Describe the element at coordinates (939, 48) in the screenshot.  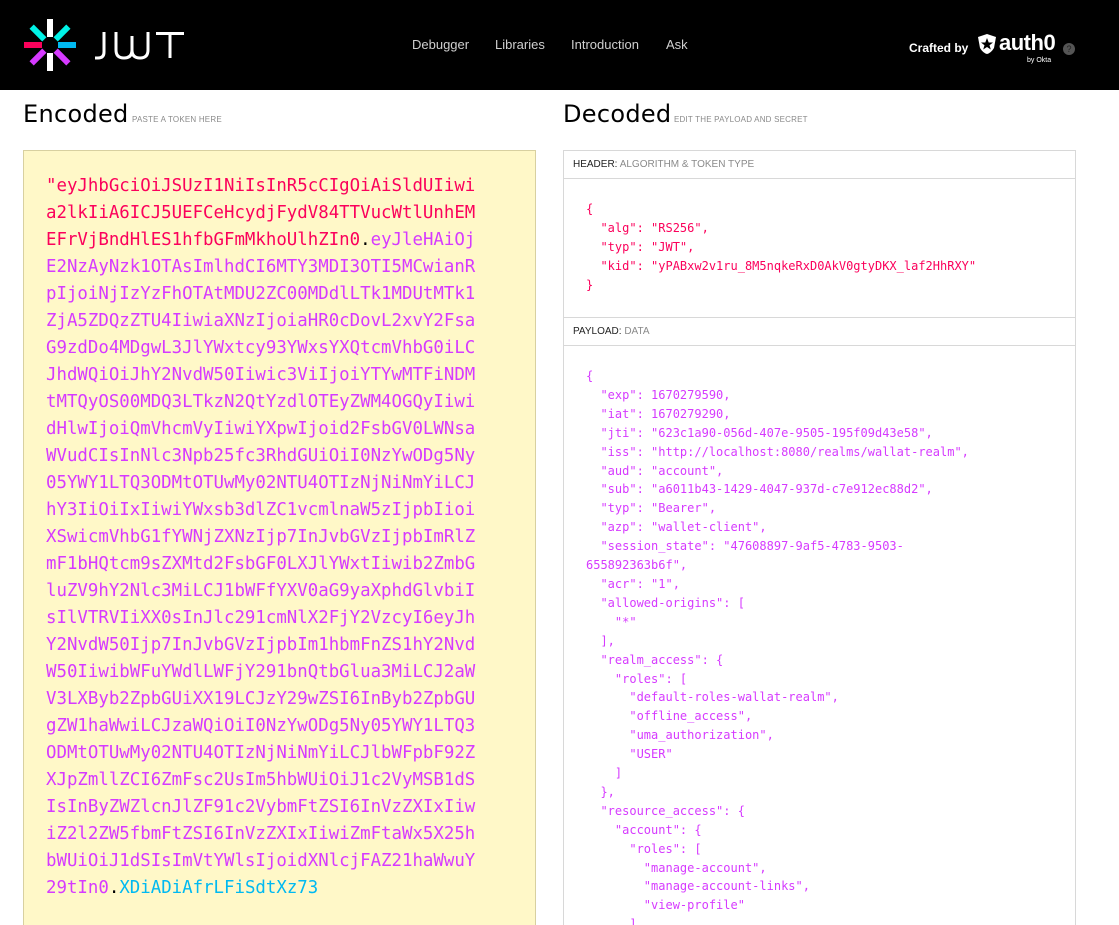
I see `crafted-by-label: Crafted by` at that location.